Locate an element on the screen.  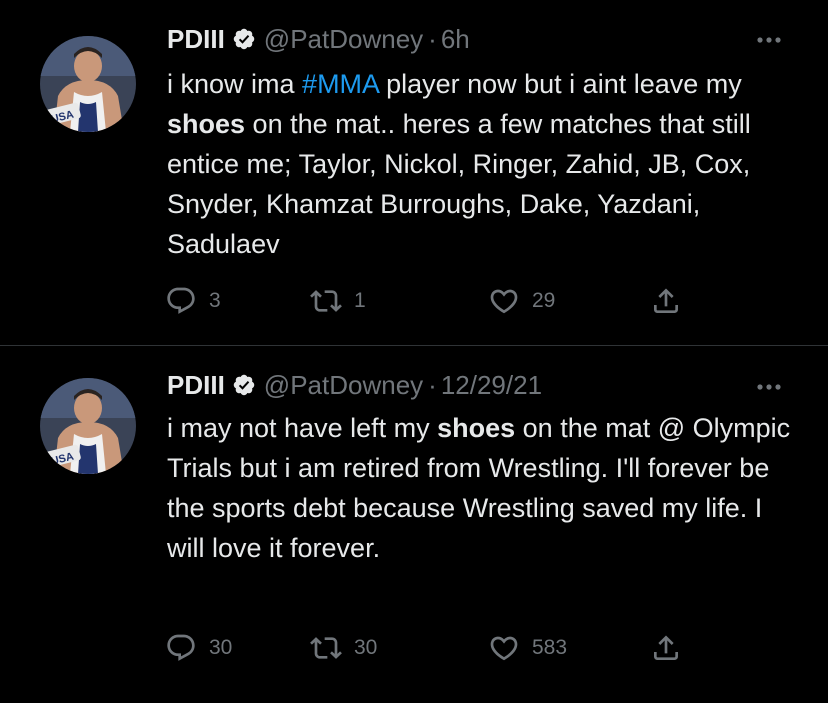
reply-button: 30 is located at coordinates (198, 648).